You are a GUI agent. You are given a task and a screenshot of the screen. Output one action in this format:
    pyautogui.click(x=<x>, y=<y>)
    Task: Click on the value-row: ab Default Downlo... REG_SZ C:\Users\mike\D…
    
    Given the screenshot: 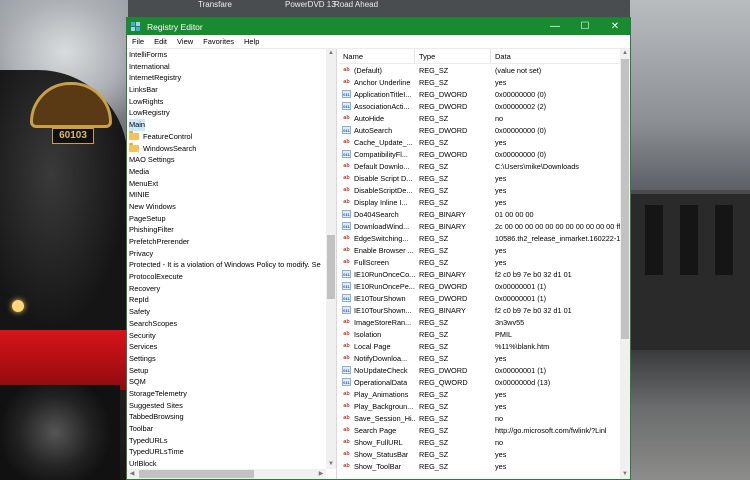 What is the action you would take?
    pyautogui.click(x=479, y=166)
    